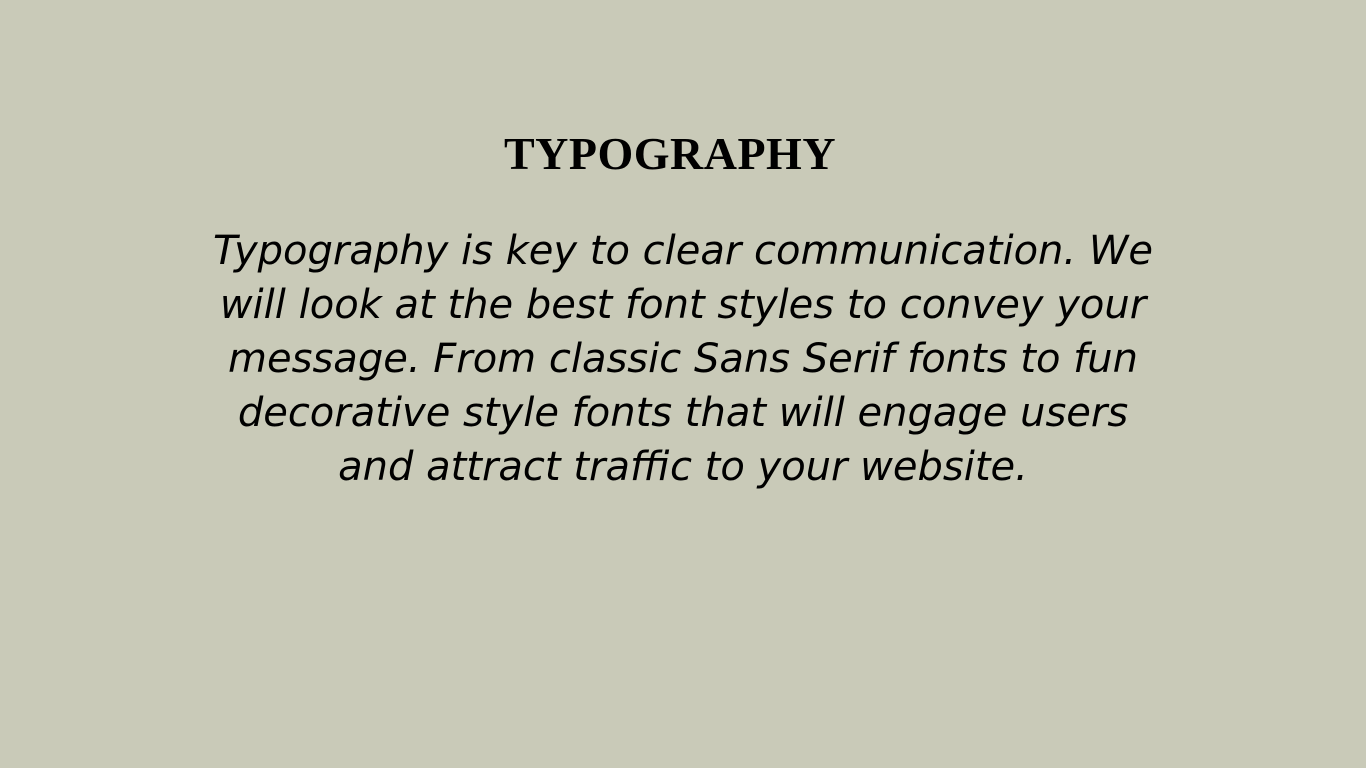 Image resolution: width=1366 pixels, height=768 pixels. Describe the element at coordinates (670, 153) in the screenshot. I see `slide-title: TYPOGRAPHY` at that location.